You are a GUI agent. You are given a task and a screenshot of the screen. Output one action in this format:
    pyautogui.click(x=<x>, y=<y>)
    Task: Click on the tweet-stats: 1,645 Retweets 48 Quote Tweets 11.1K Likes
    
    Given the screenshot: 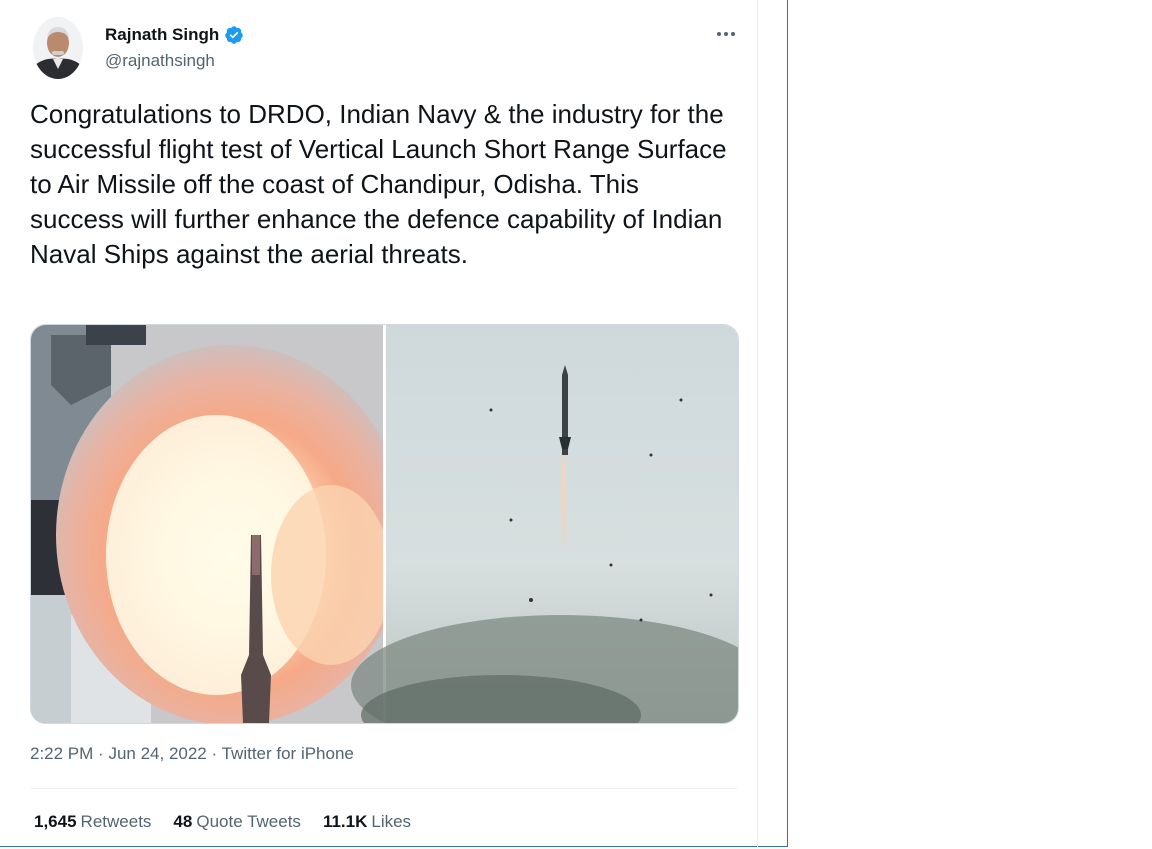 What is the action you would take?
    pyautogui.click(x=222, y=822)
    